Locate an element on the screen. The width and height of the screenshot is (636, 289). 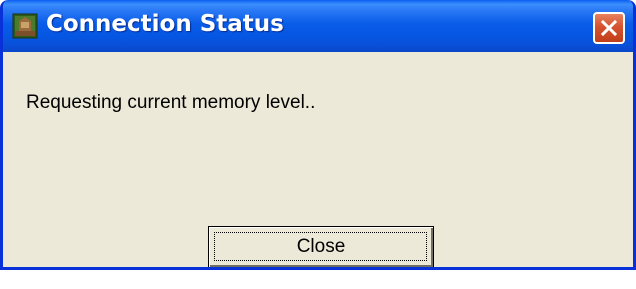
window-close-button is located at coordinates (609, 28).